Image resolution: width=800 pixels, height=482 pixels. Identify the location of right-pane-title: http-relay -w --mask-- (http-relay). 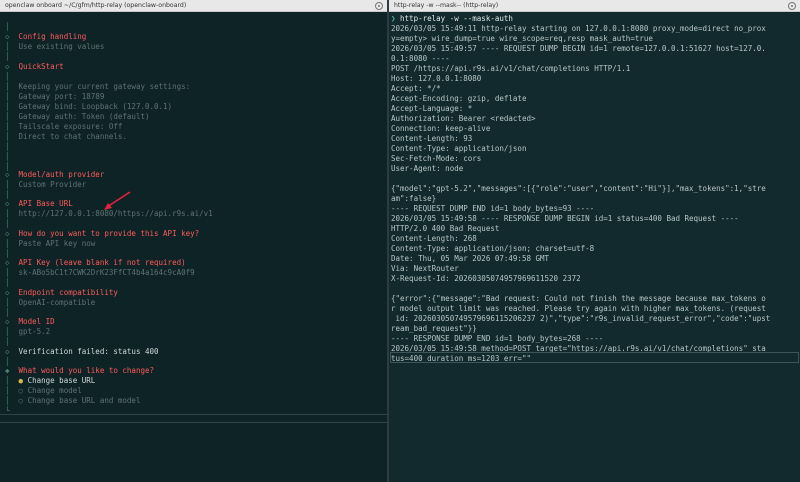
(446, 5).